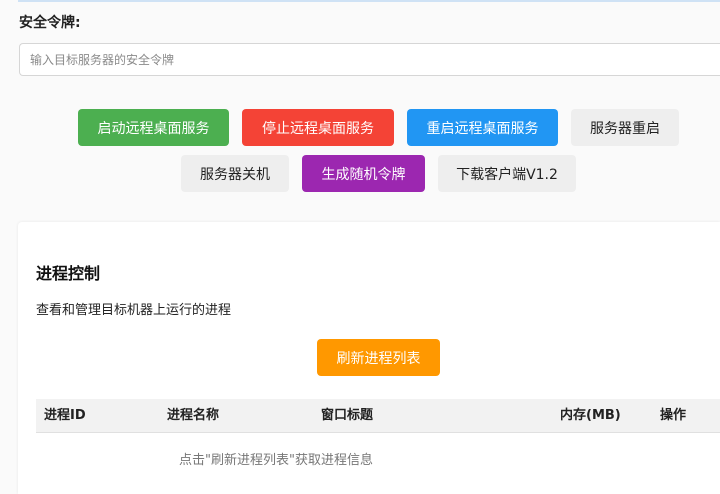 This screenshot has height=494, width=720. I want to click on restart-rdp-button: 重启远程桌面服务, so click(482, 127).